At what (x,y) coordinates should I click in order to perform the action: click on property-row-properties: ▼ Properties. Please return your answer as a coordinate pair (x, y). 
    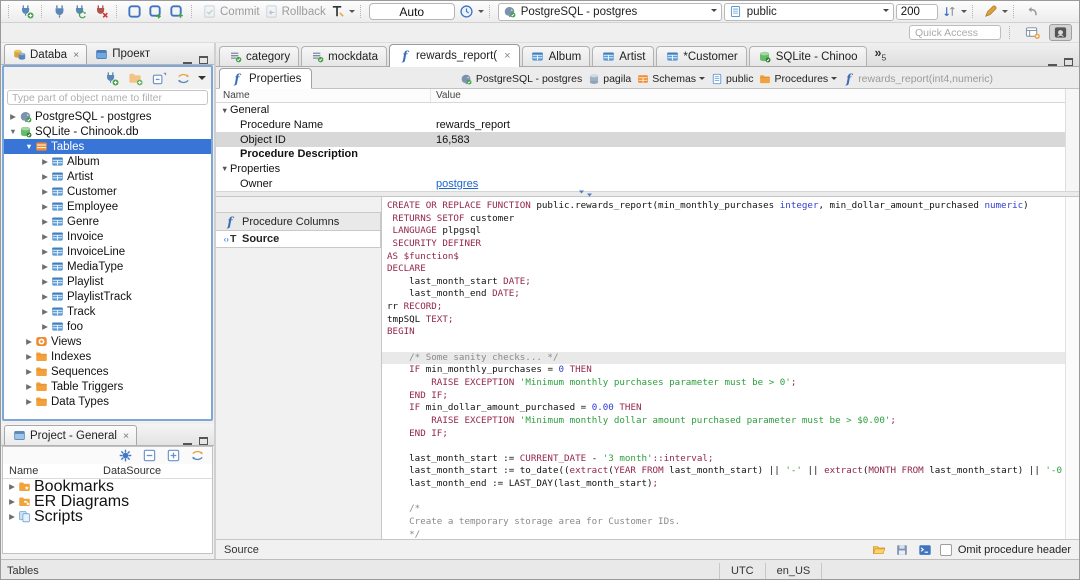
    Looking at the image, I should click on (640, 169).